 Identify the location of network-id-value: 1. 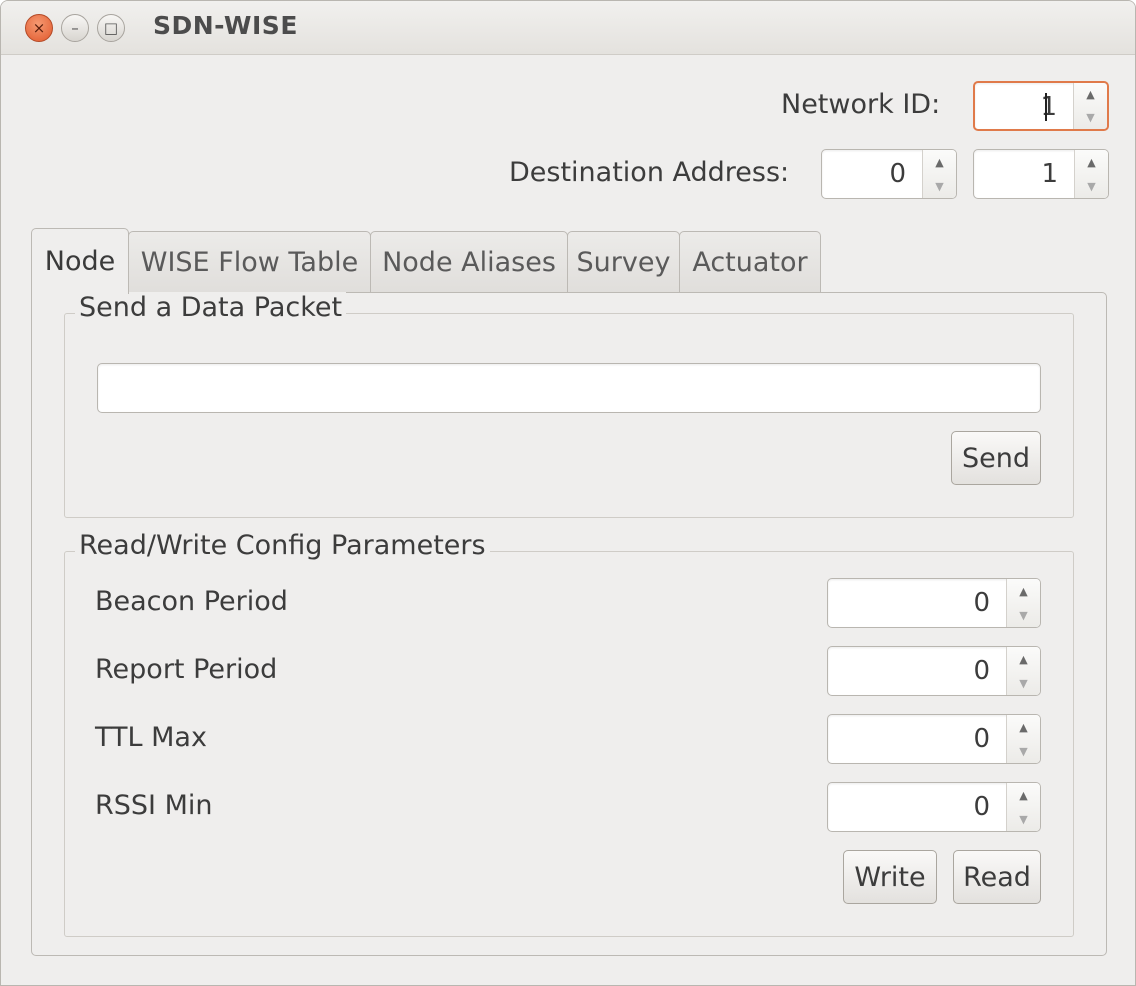
(1023, 106).